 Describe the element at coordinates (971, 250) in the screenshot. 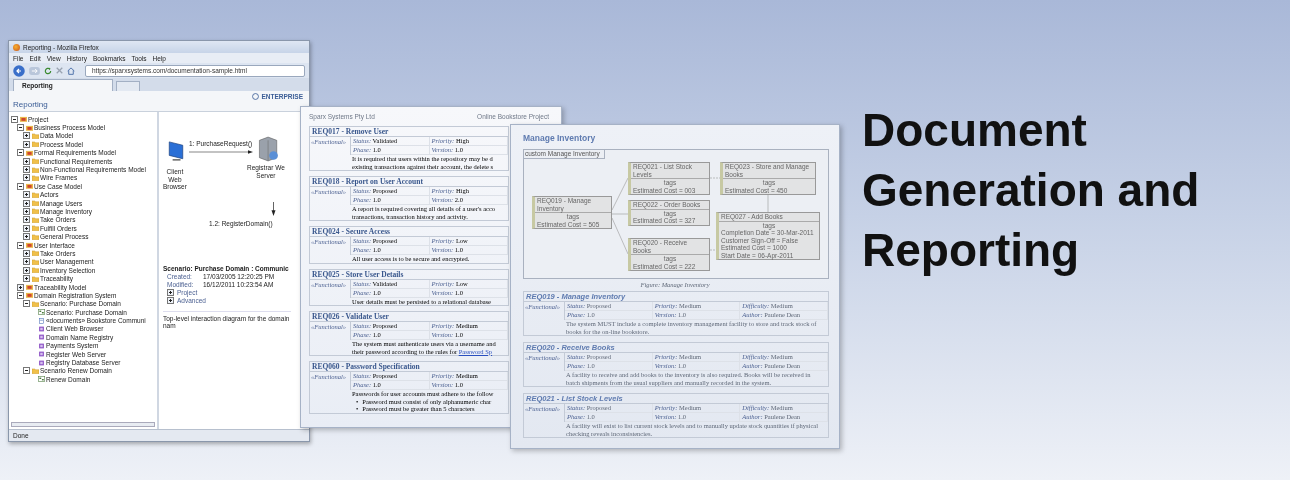

I see `headline-text: Reporting` at that location.